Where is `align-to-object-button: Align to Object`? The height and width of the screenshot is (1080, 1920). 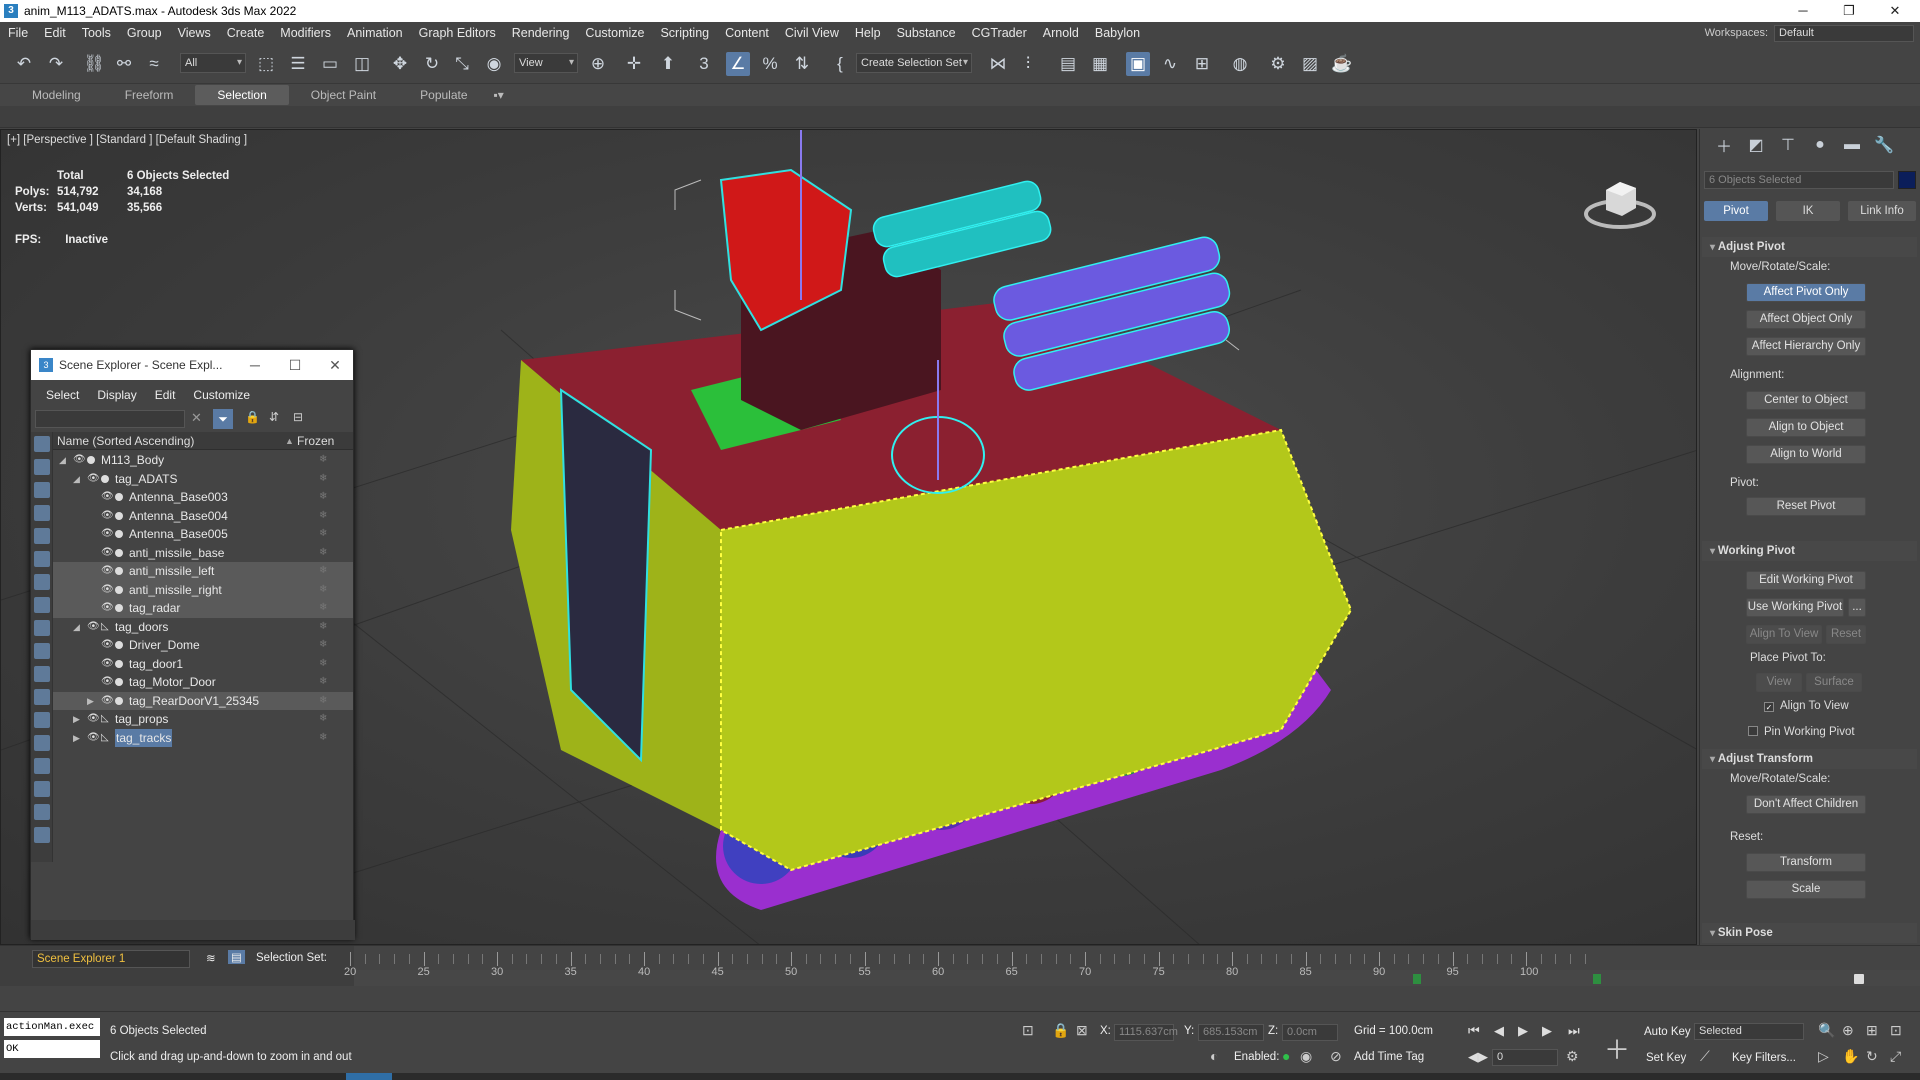
align-to-object-button: Align to Object is located at coordinates (1806, 427).